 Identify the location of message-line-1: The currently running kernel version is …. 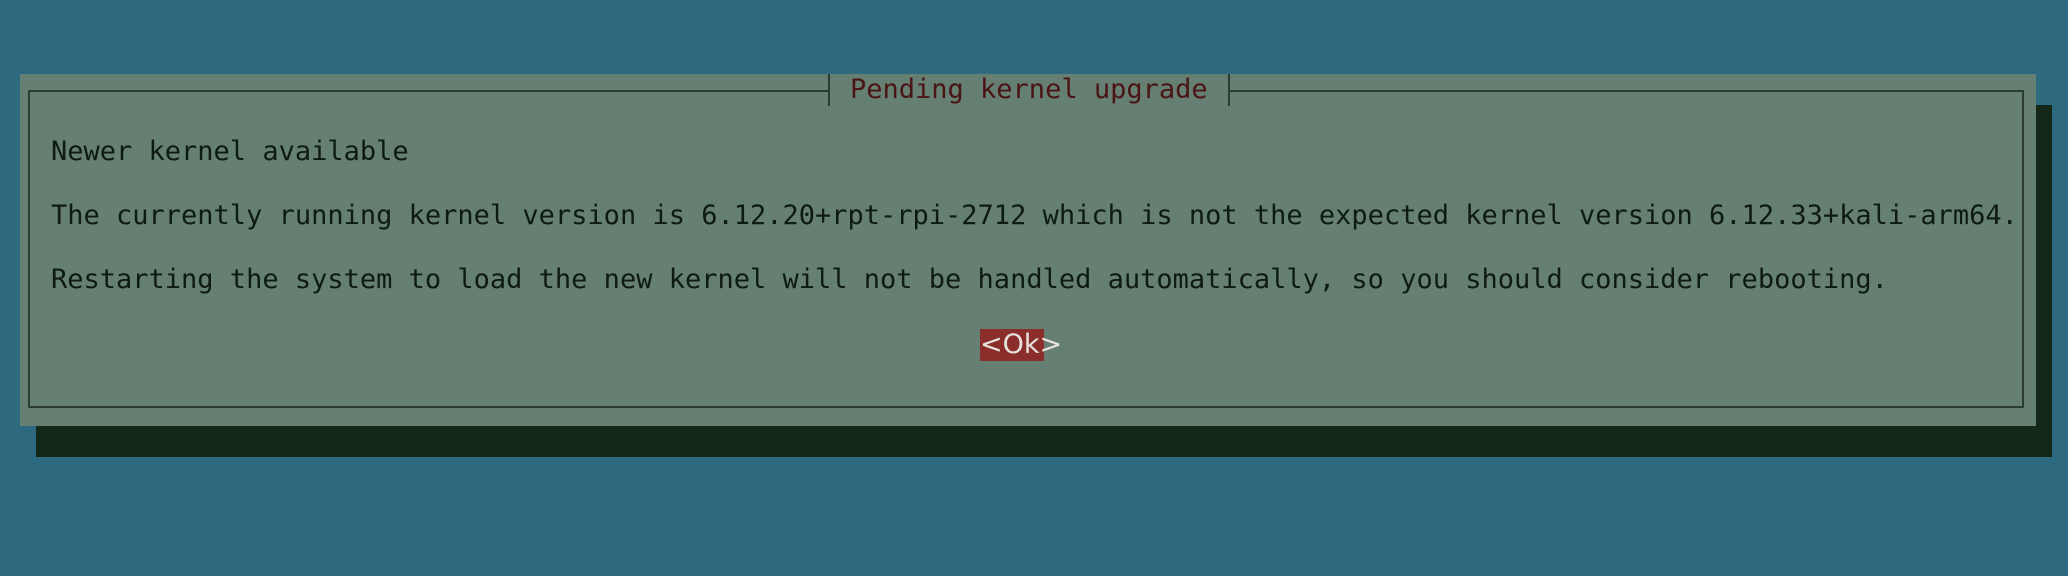
(1034, 215).